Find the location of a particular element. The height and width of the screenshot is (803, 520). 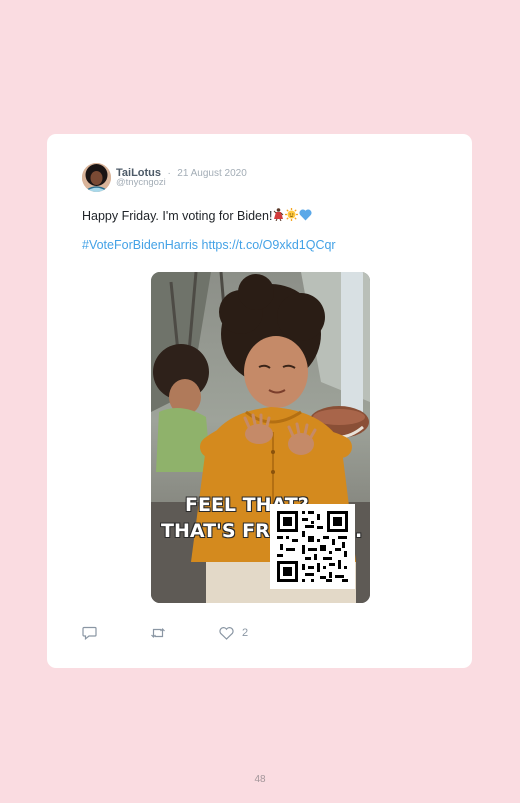

url-link: https://t.co/O9xkd1QCqr is located at coordinates (269, 245).